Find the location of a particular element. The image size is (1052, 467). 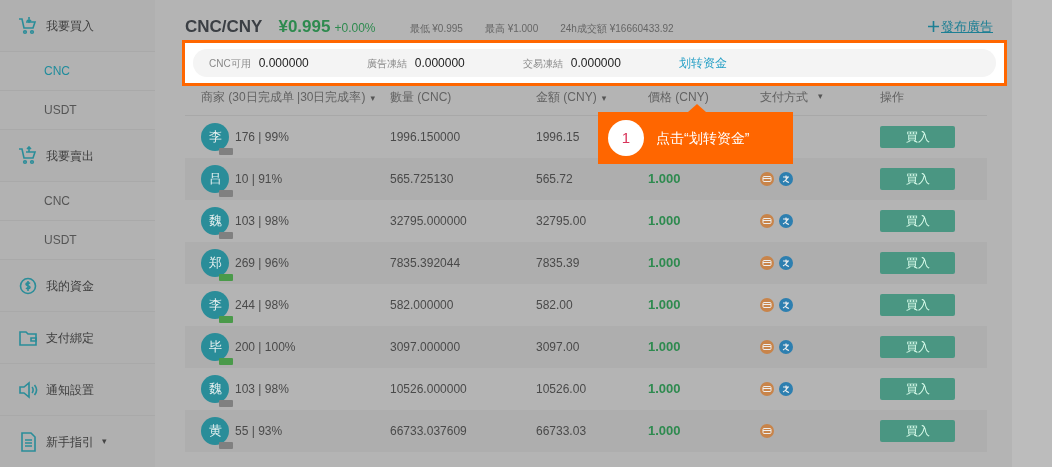

column-header: 操作 is located at coordinates (892, 96).